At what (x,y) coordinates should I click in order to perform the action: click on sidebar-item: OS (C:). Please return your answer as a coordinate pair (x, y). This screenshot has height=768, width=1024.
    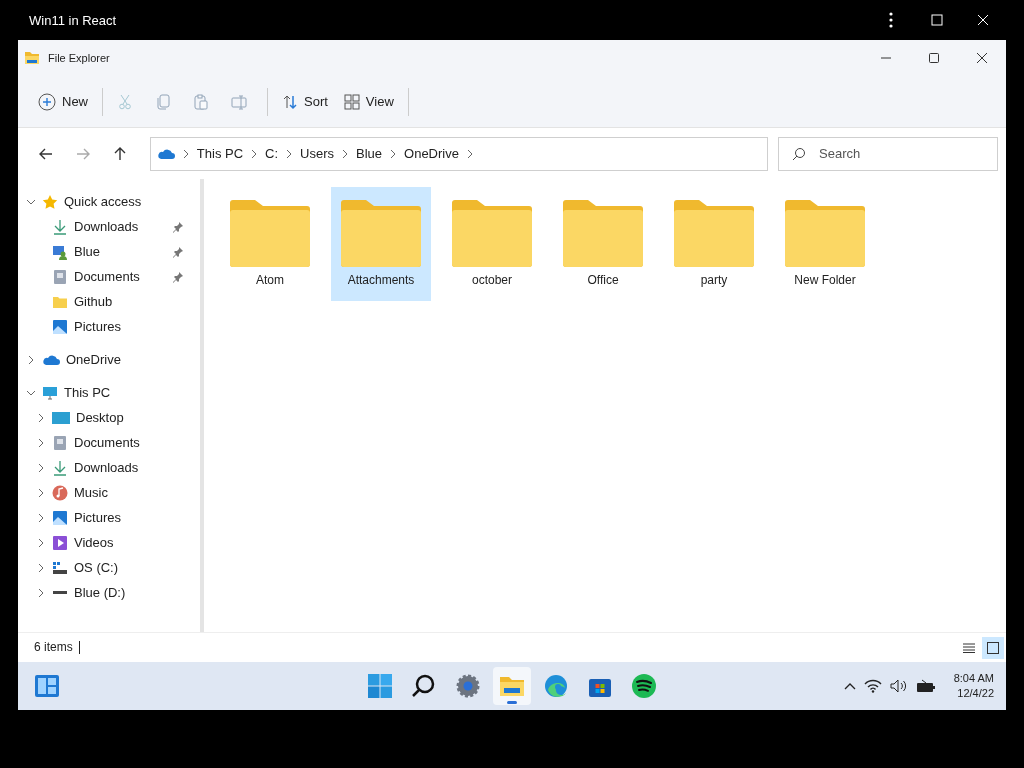
    Looking at the image, I should click on (109, 567).